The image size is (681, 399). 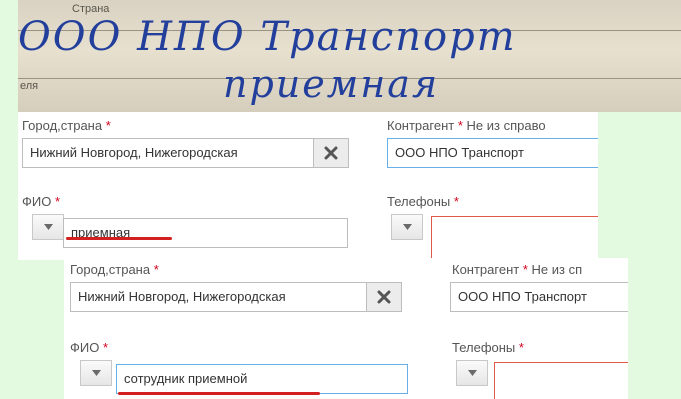 I want to click on photo-handwritten-company: ООО НПО Транспорт, so click(x=267, y=37).